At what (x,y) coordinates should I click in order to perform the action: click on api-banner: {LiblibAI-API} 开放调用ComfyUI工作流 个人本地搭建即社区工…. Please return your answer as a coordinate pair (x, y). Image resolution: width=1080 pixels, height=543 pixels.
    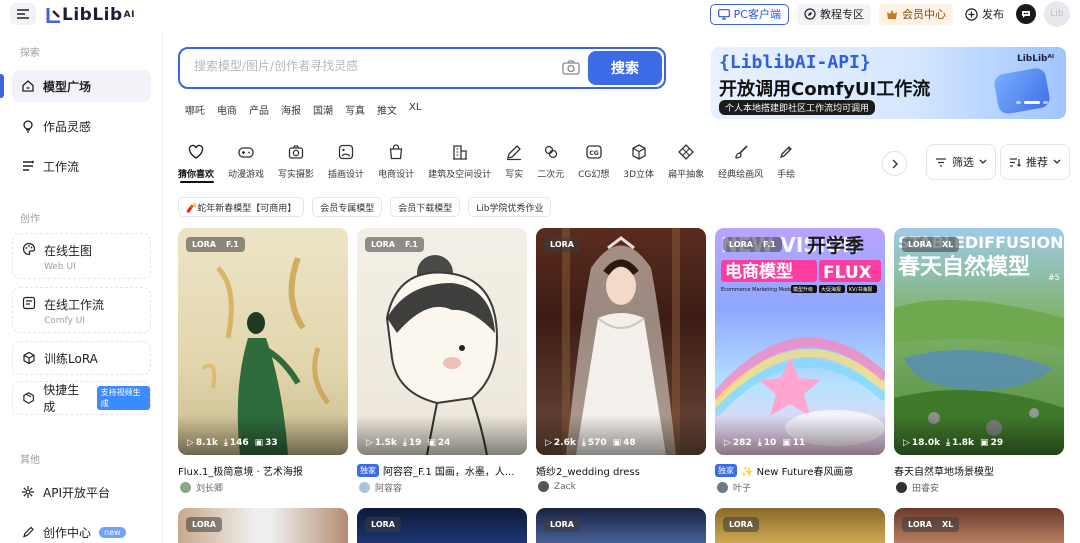
    Looking at the image, I should click on (888, 83).